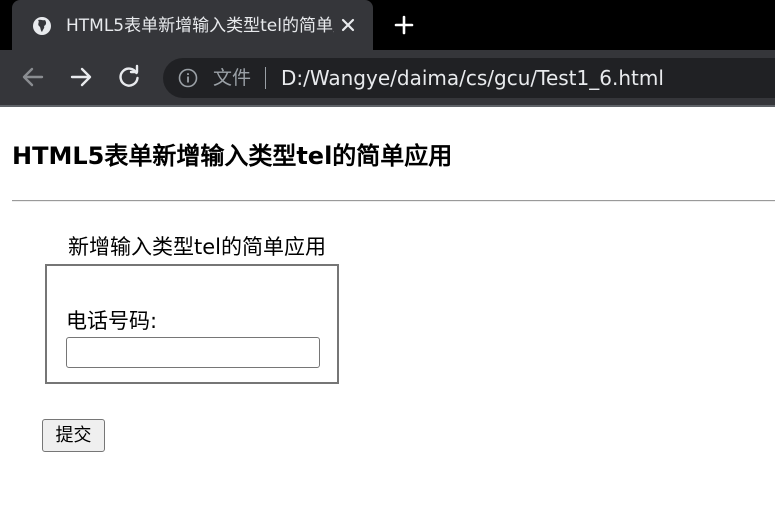  What do you see at coordinates (112, 321) in the screenshot?
I see `phone-label: 电话号码:` at bounding box center [112, 321].